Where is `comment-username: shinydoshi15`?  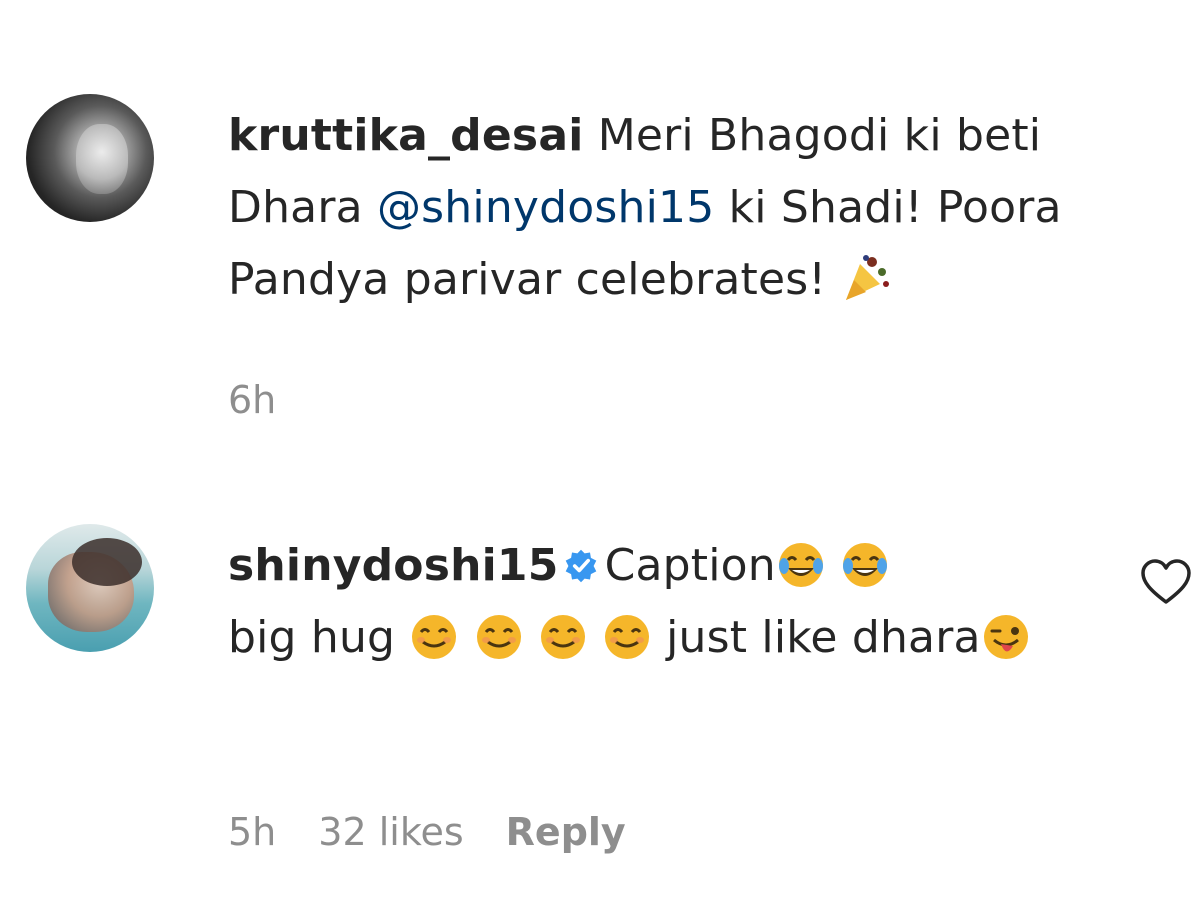
comment-username: shinydoshi15 is located at coordinates (393, 565).